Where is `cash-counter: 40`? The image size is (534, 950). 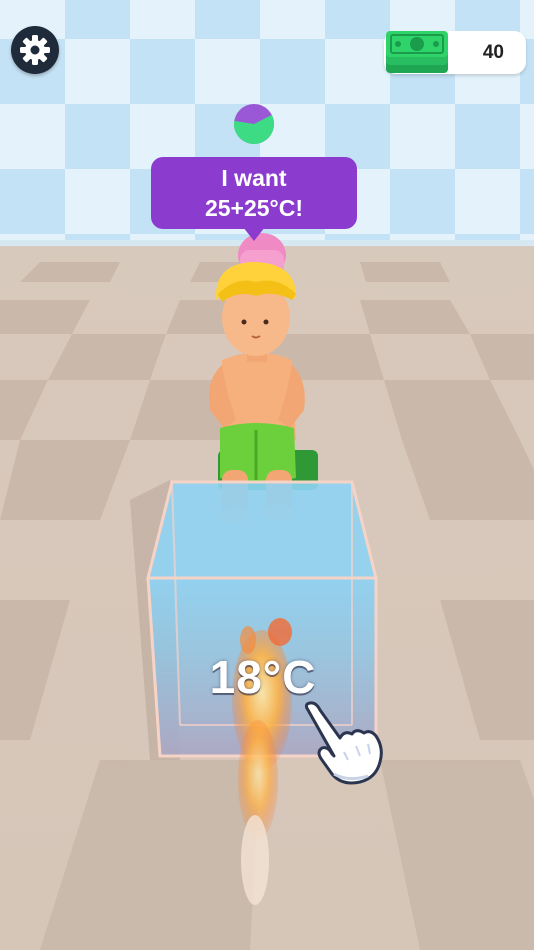
cash-counter: 40 is located at coordinates (455, 52).